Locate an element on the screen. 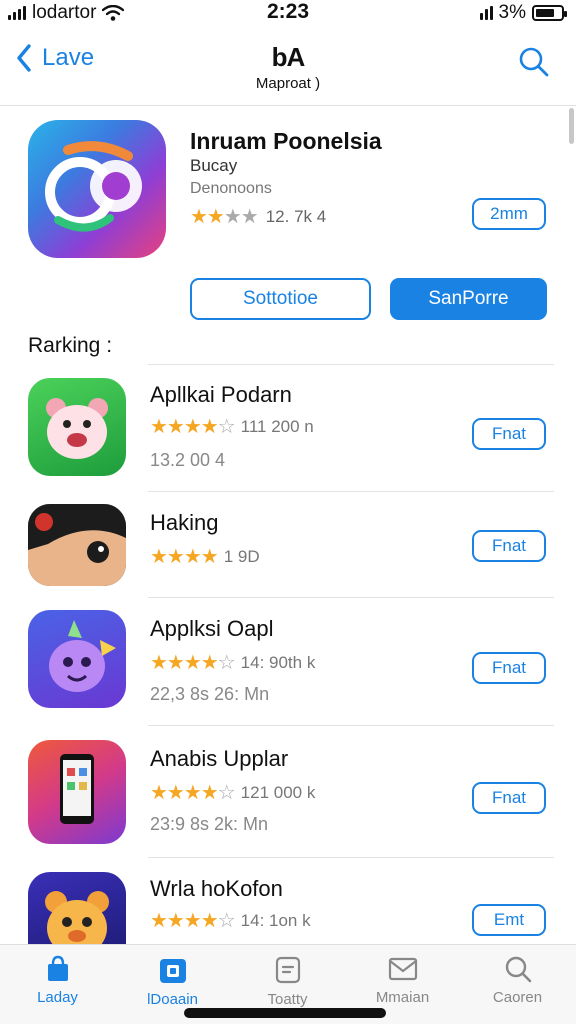 This screenshot has height=1024, width=576. app-rating-text: 121 000 k is located at coordinates (278, 792).